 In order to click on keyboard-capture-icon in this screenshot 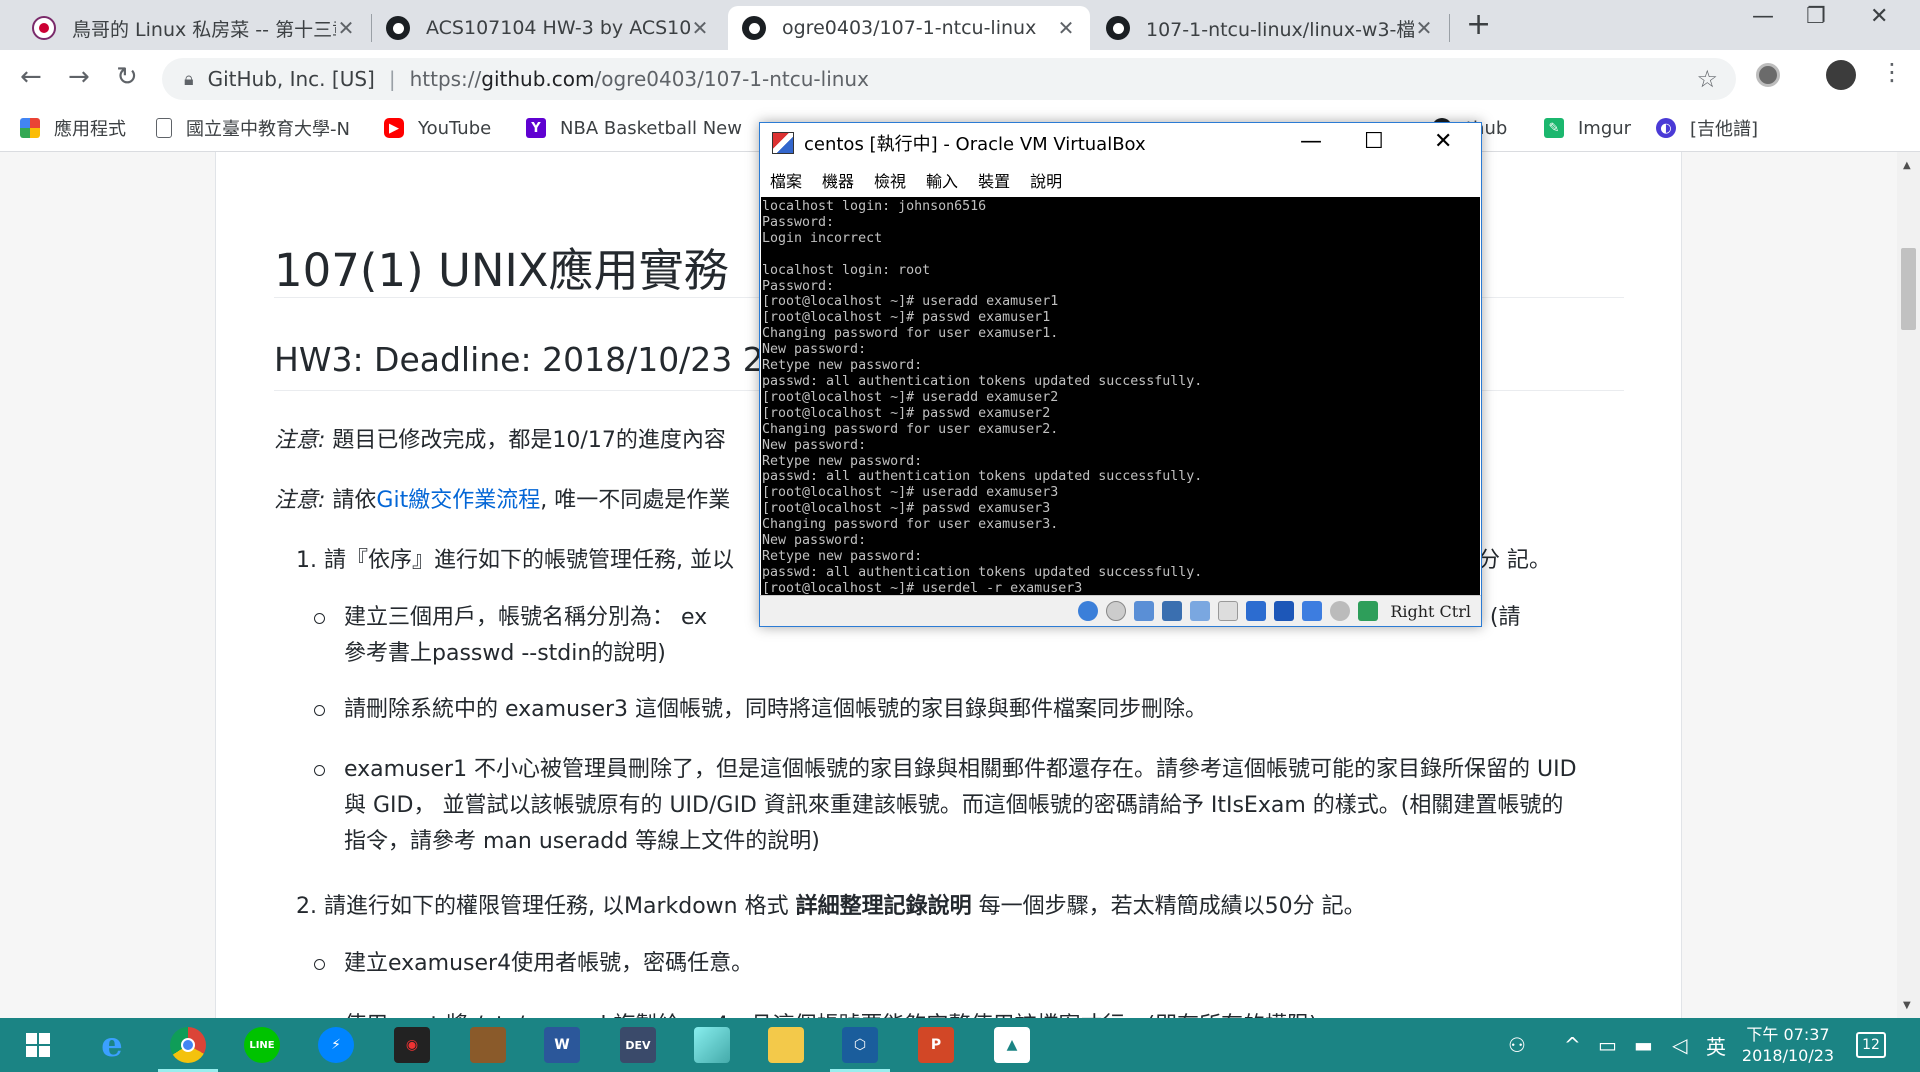, I will do `click(1368, 611)`.